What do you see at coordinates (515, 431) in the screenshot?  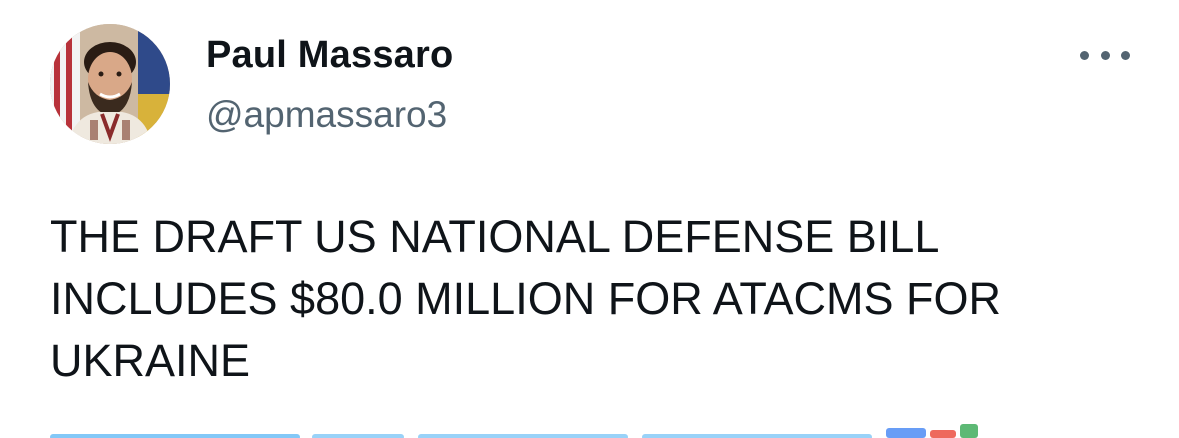 I see `tweet-link-cropped` at bounding box center [515, 431].